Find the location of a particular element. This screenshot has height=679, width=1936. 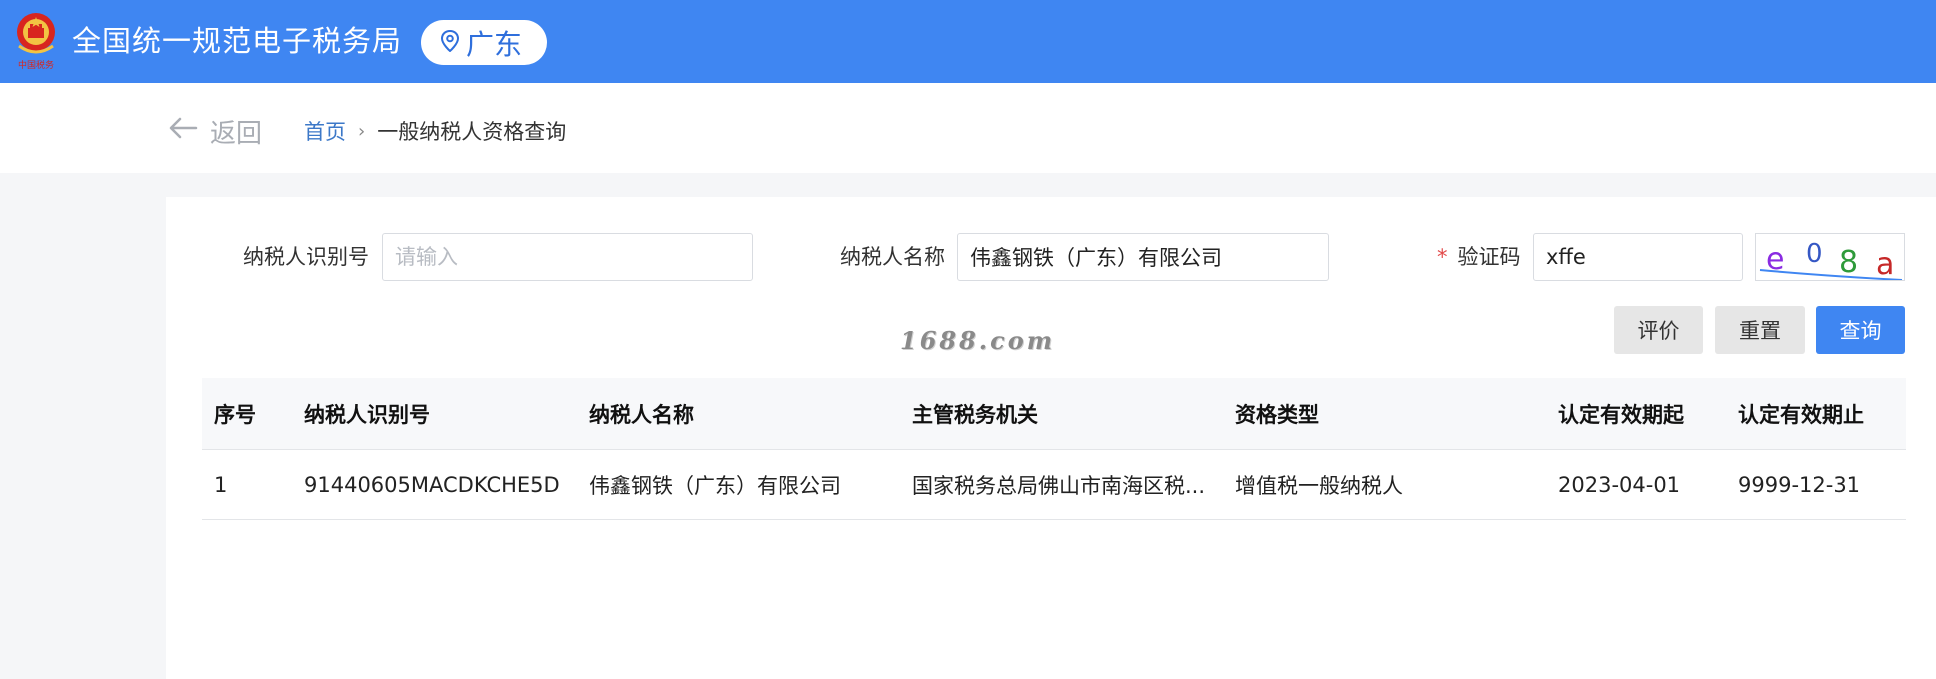

column-header-taxpayer-name: 纳税人名称 is located at coordinates (641, 414).